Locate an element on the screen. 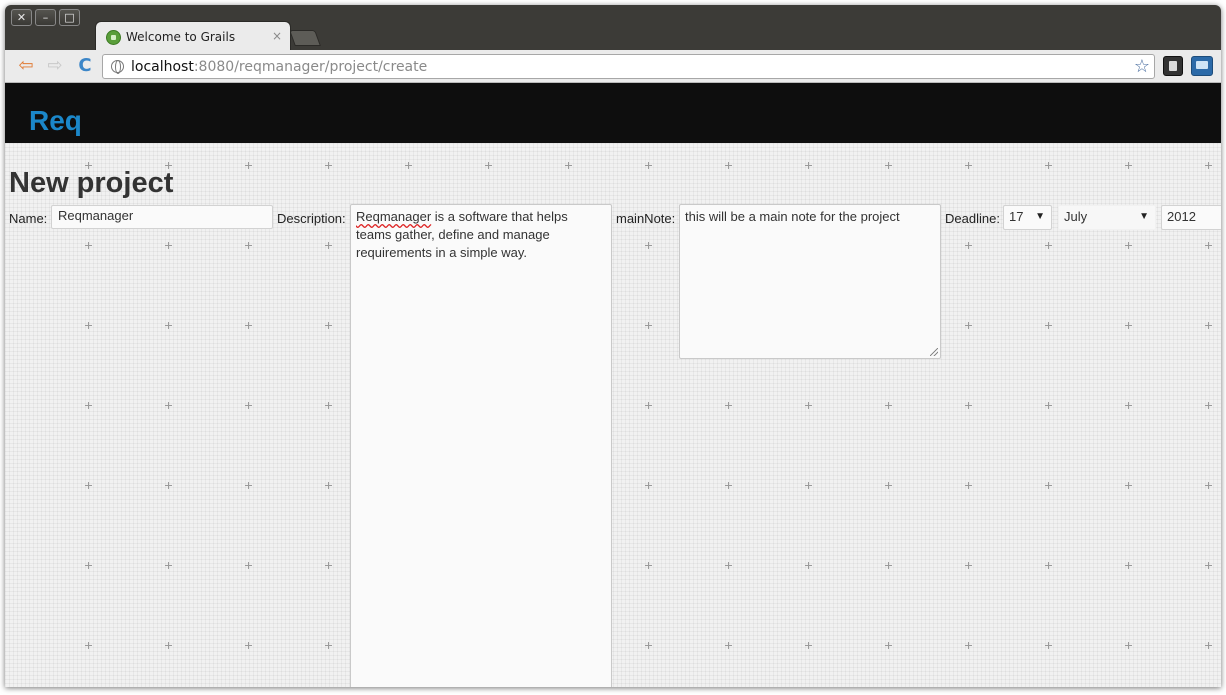 The image size is (1226, 695). description-misspelled-word: Reqmanager is located at coordinates (394, 216).